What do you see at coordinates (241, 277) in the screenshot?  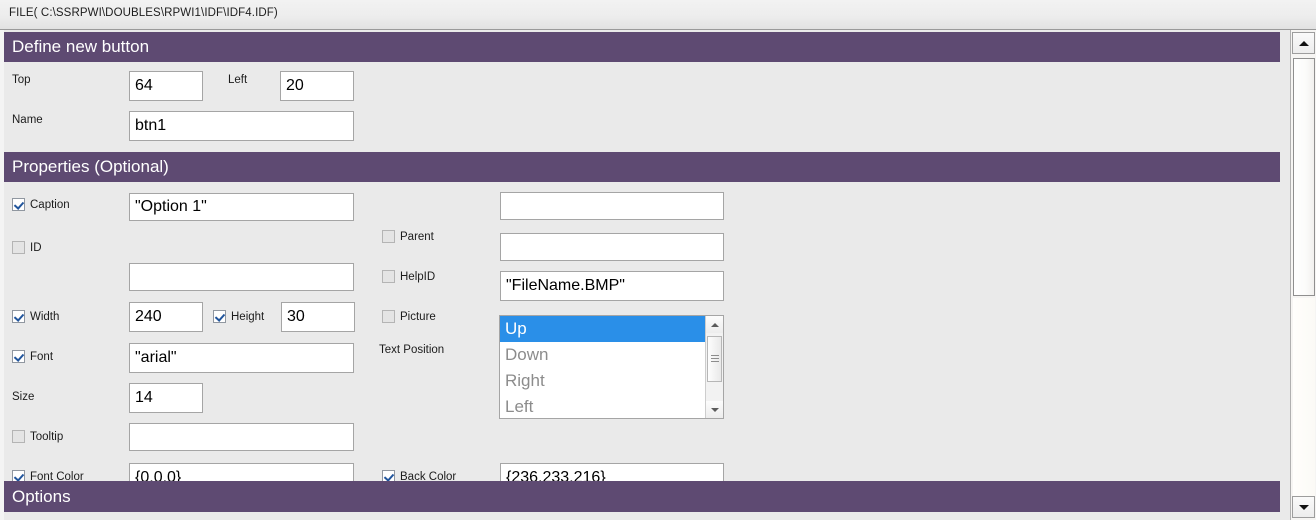 I see `input-id` at bounding box center [241, 277].